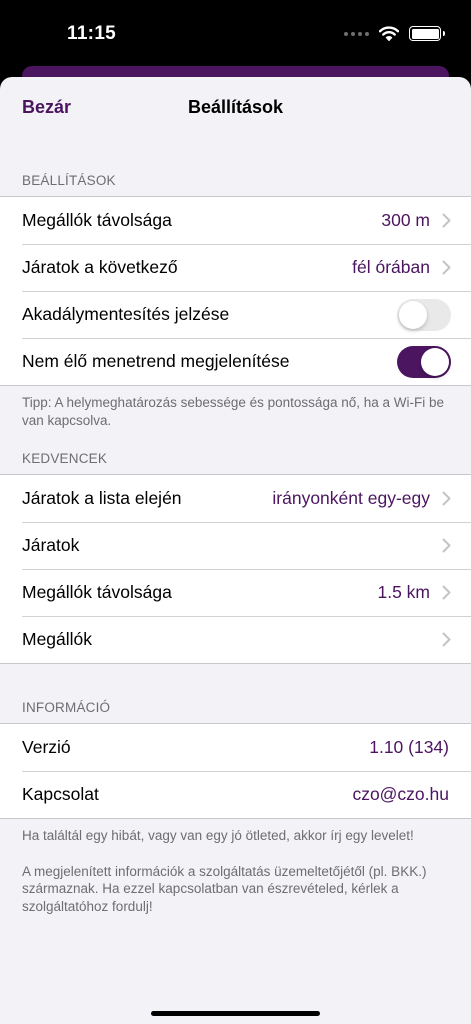 This screenshot has height=1024, width=471. I want to click on favorites-stops-row: Megállók, so click(235, 639).